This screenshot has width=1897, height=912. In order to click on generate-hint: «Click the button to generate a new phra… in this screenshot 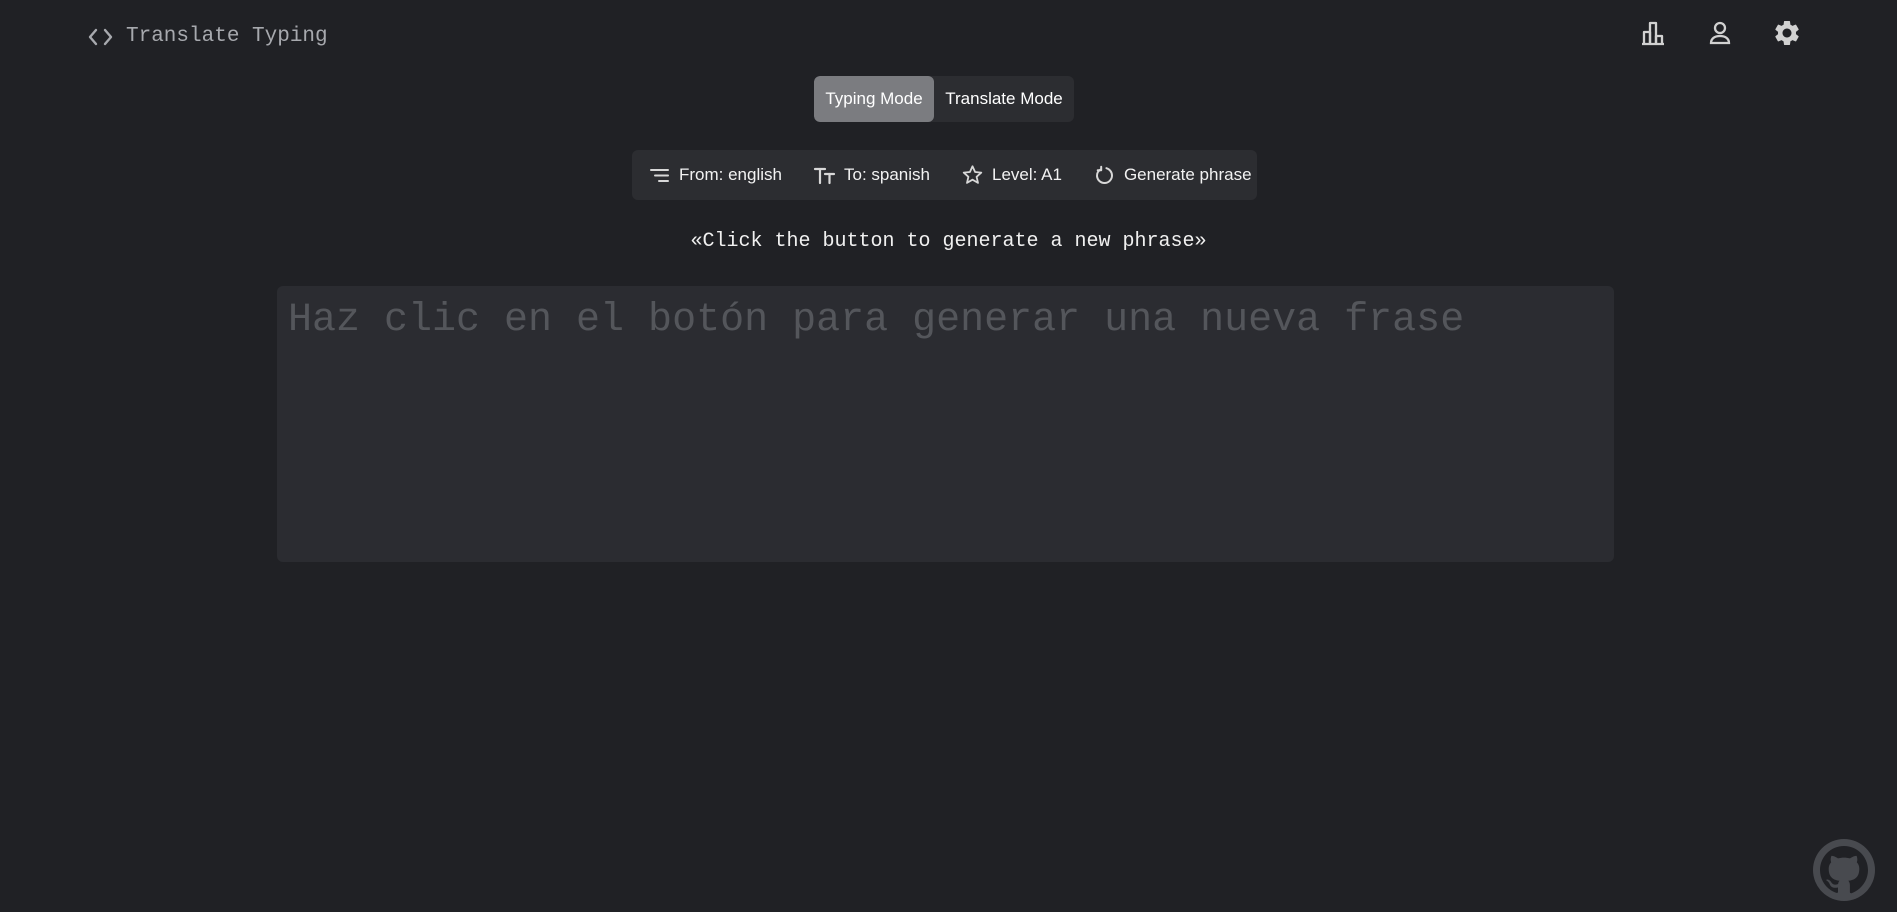, I will do `click(948, 241)`.